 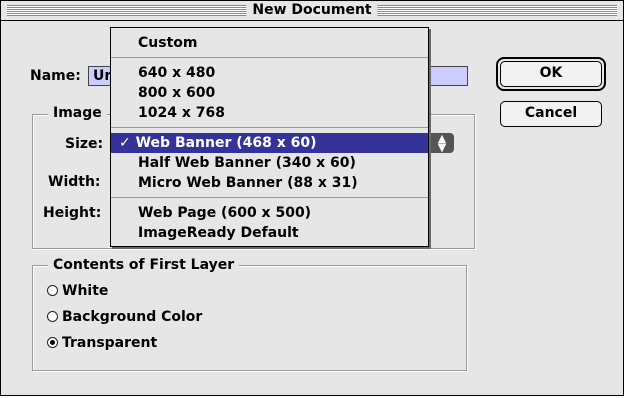 What do you see at coordinates (144, 265) in the screenshot?
I see `contents-group-title: Contents of First Layer` at bounding box center [144, 265].